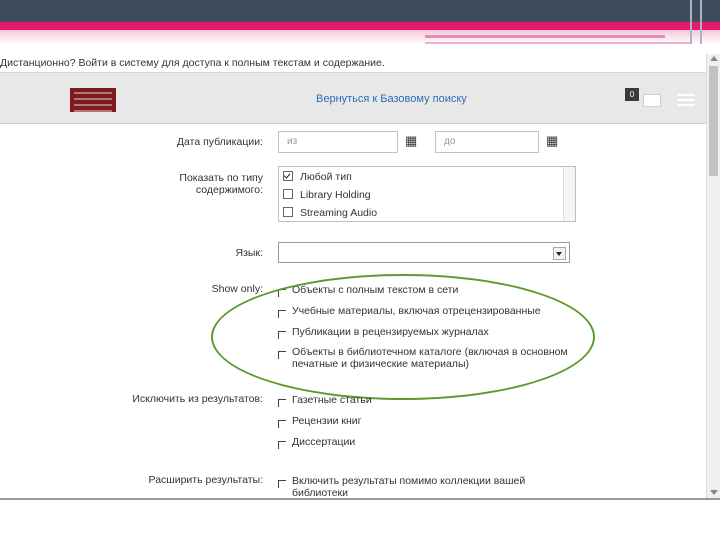 The width and height of the screenshot is (720, 540). I want to click on scroll-down-icon, so click(714, 492).